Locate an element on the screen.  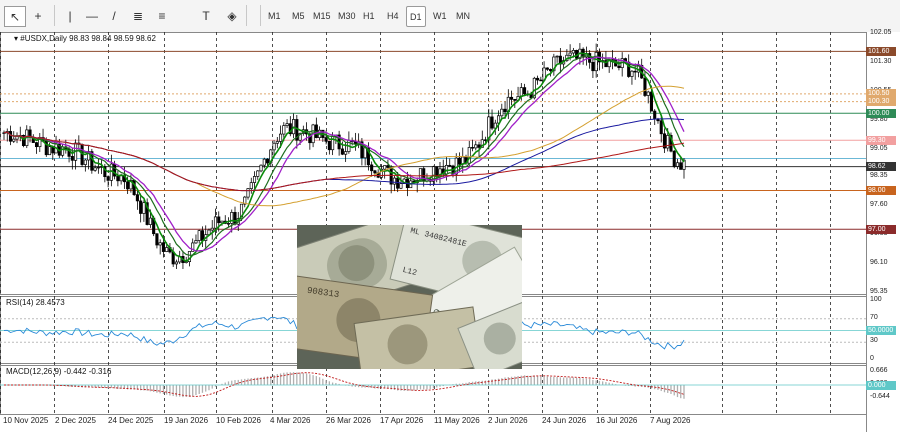
rsi-tick: 0 is located at coordinates (872, 358).